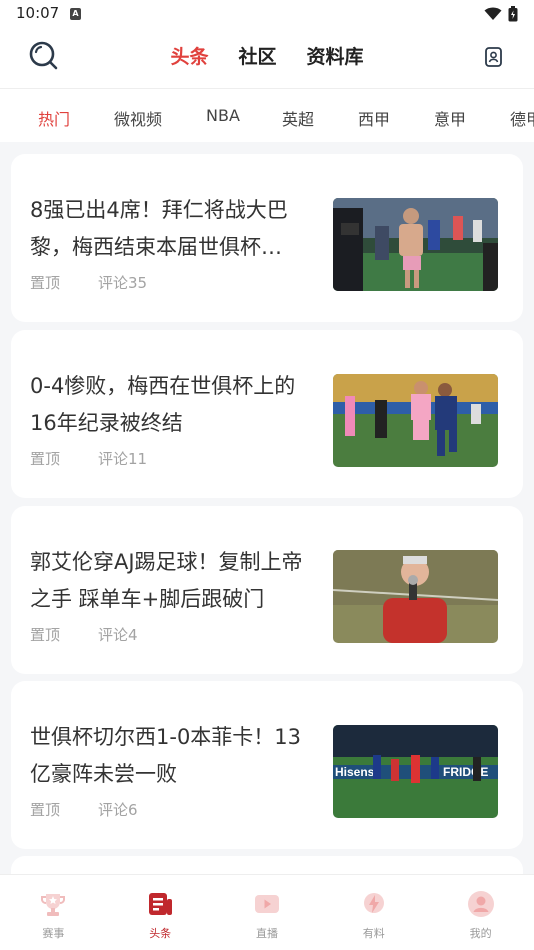 The height and width of the screenshot is (950, 534). I want to click on profile-button, so click(494, 57).